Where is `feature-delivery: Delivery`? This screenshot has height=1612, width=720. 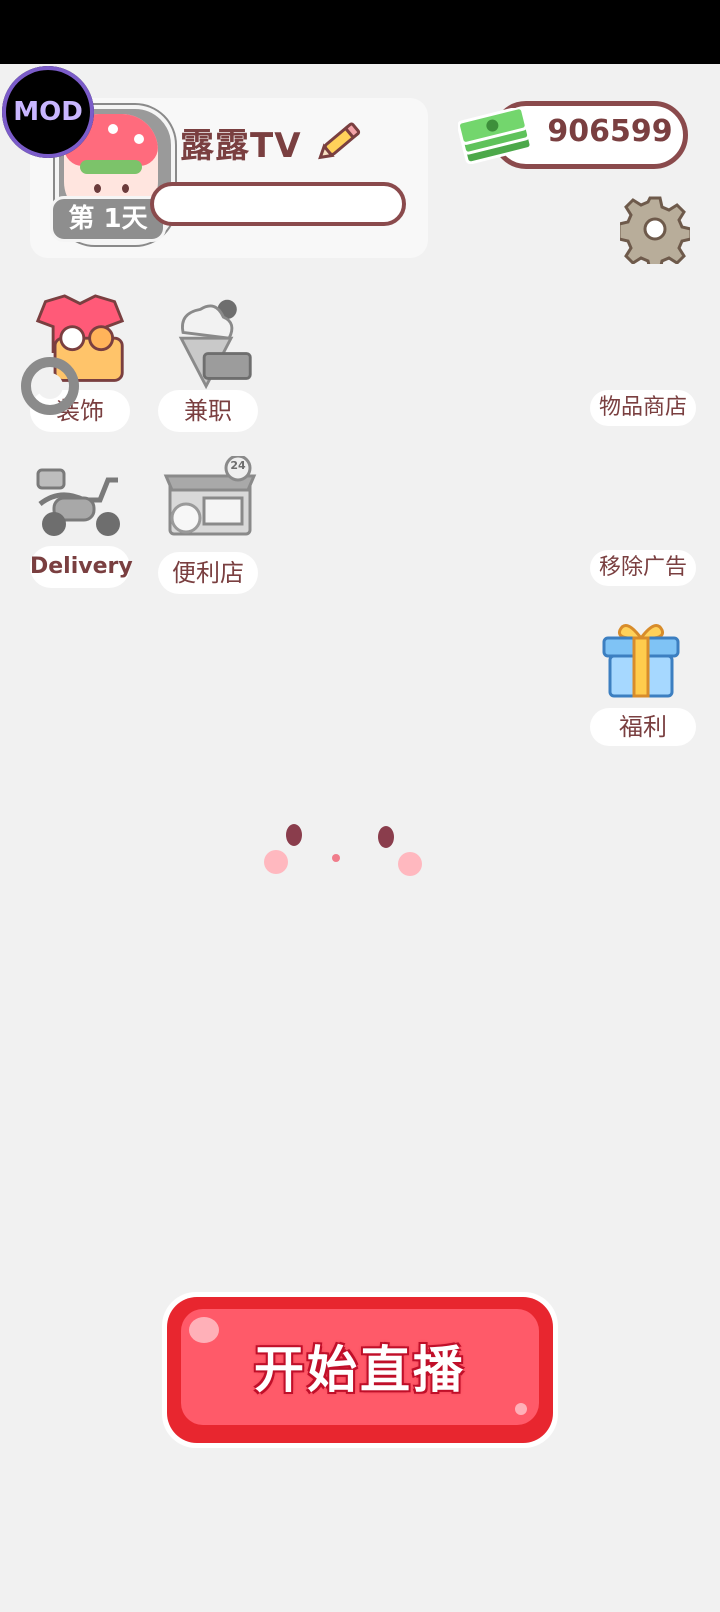 feature-delivery: Delivery is located at coordinates (81, 526).